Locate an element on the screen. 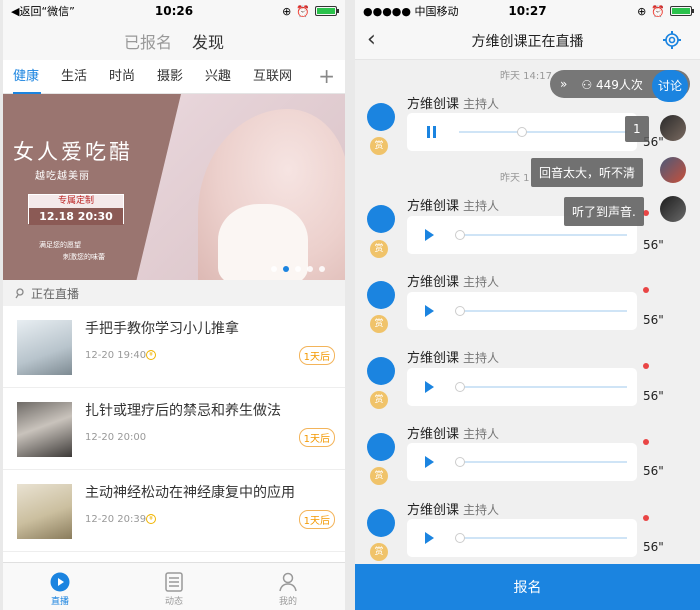  segment-registered: 已报名 is located at coordinates (148, 41).